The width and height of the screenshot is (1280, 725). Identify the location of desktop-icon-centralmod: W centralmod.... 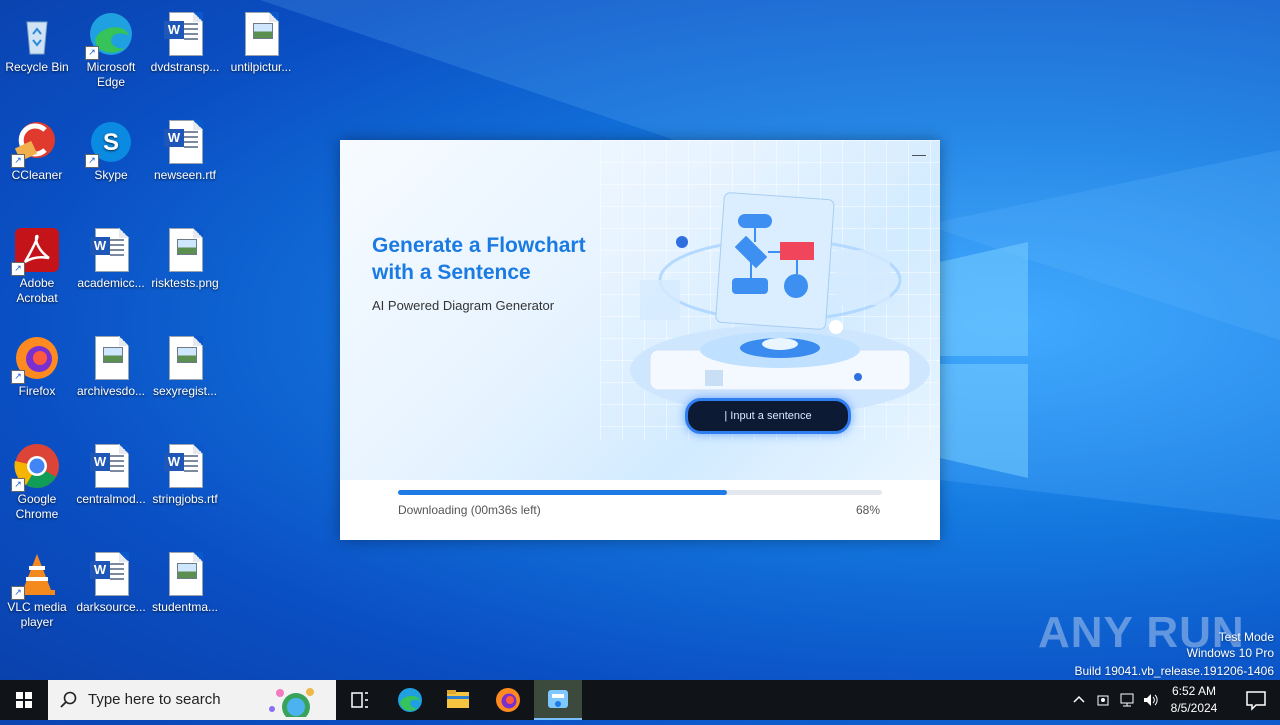
(111, 471).